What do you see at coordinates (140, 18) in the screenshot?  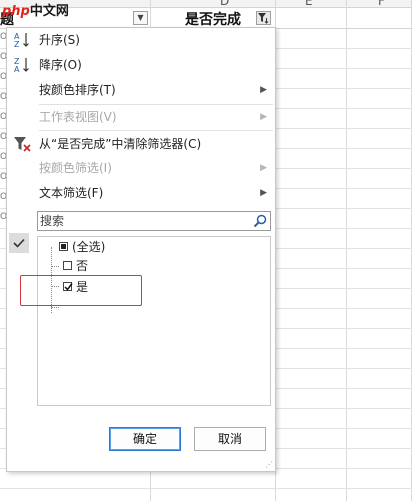 I see `column-filter-button: ▼` at bounding box center [140, 18].